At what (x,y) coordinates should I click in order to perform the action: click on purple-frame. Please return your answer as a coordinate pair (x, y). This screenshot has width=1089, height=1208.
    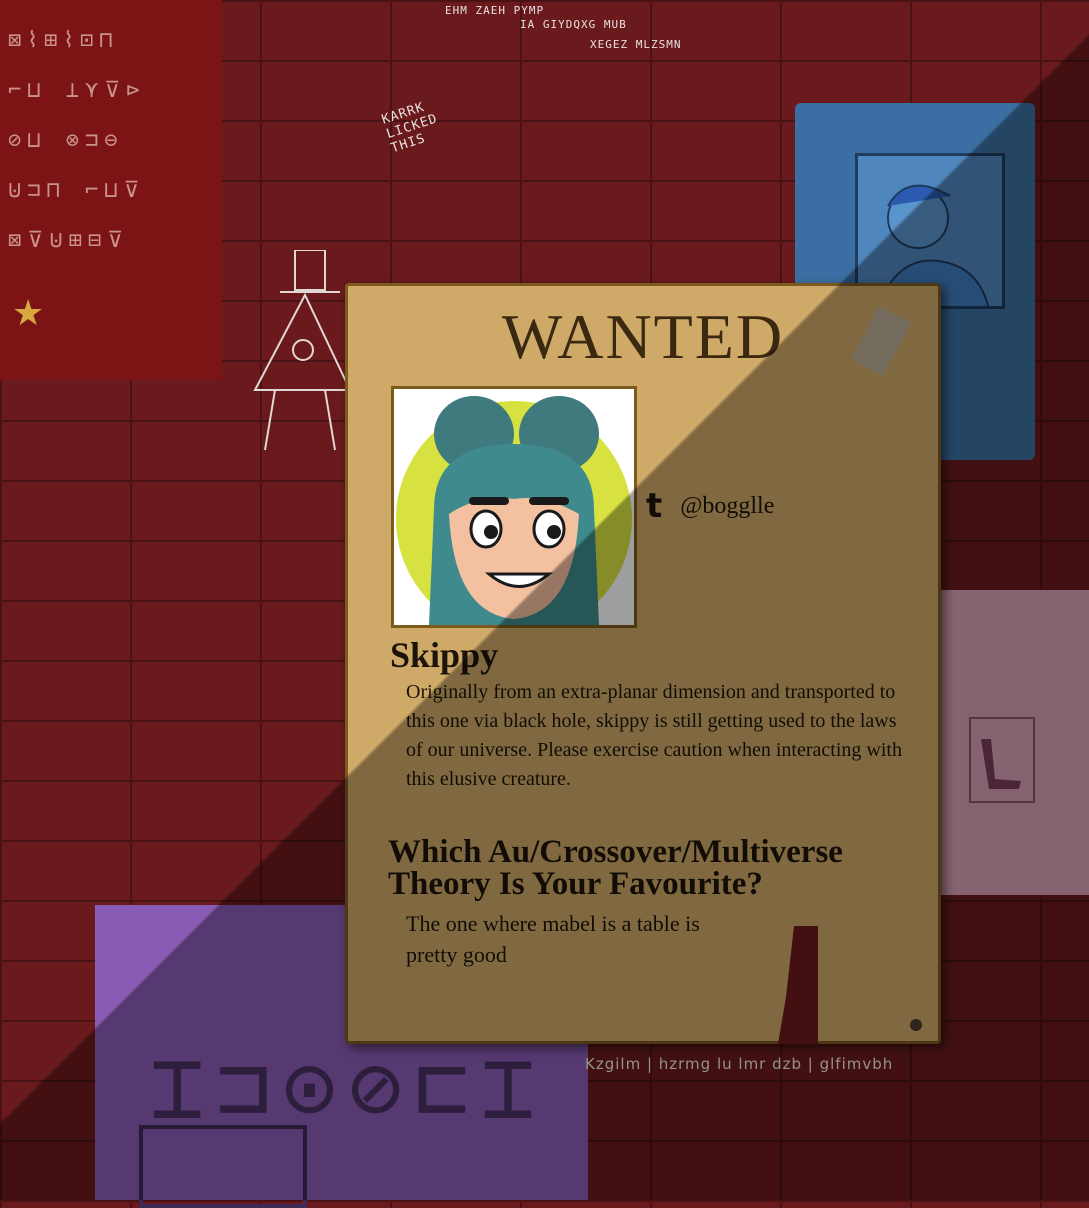
    Looking at the image, I should click on (223, 1166).